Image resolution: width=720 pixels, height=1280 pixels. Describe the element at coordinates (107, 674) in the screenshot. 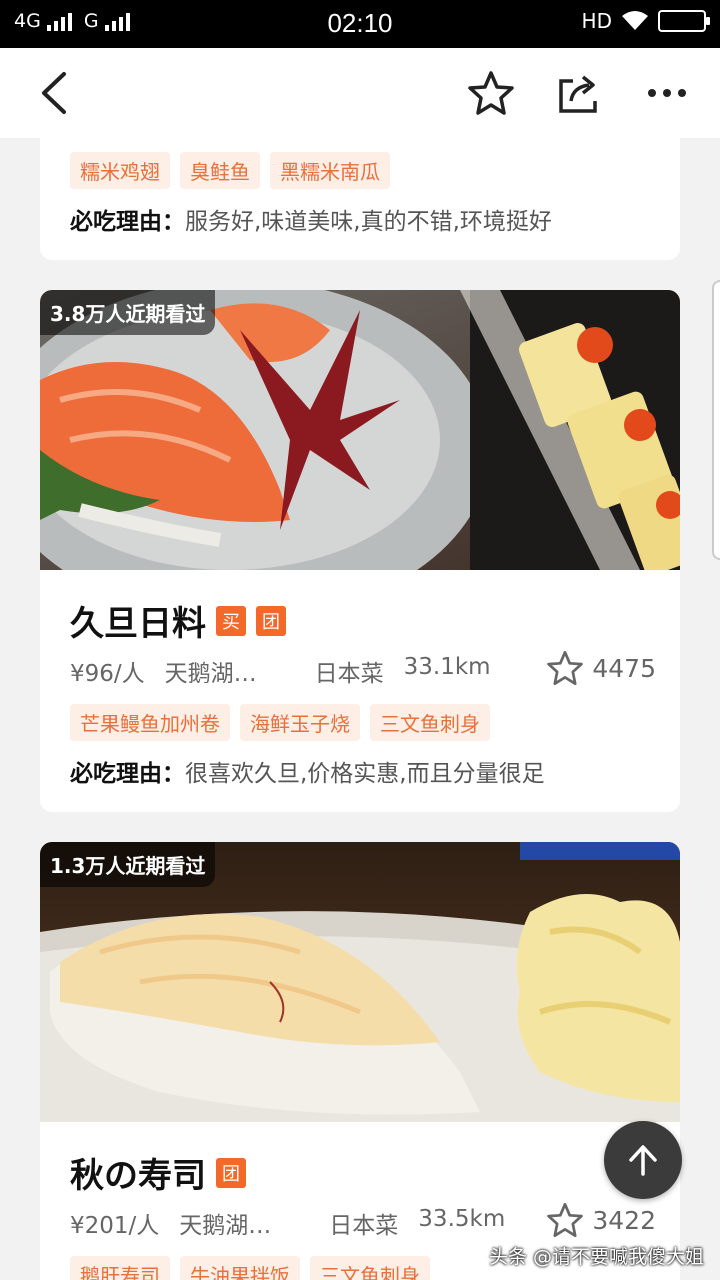

I see `price-per-person: ¥96/人` at that location.